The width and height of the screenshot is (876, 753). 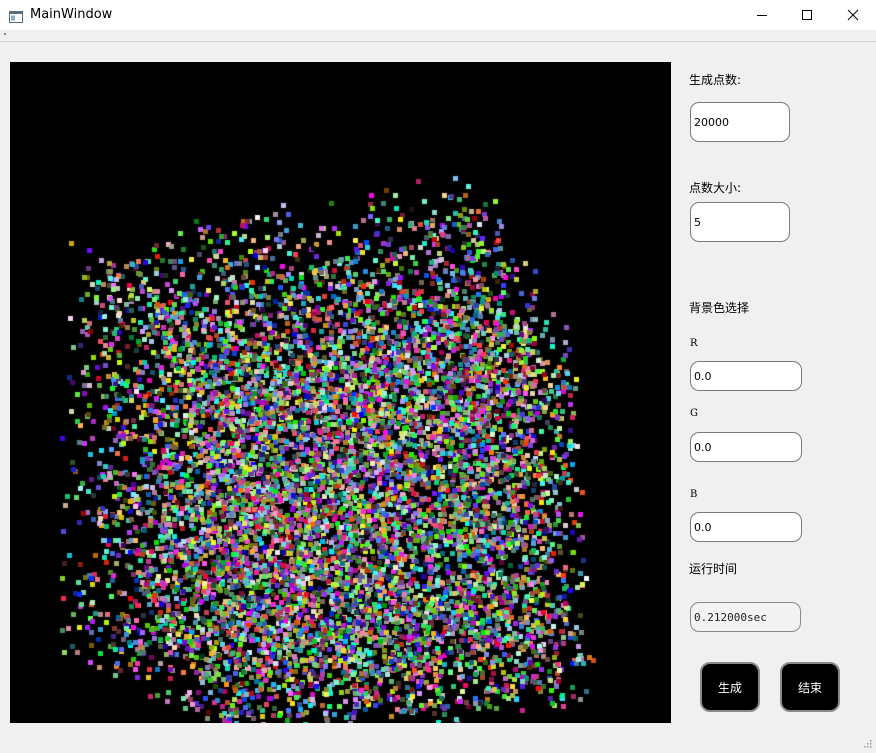 What do you see at coordinates (16, 15) in the screenshot?
I see `window-icon` at bounding box center [16, 15].